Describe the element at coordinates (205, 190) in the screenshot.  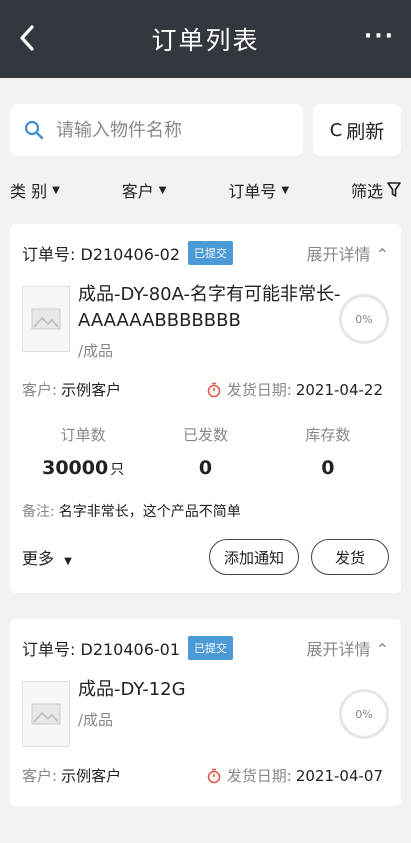
I see `filter-bar: 类 别 ▼ 客户 ▼ 订单号 ▼ 筛选` at that location.